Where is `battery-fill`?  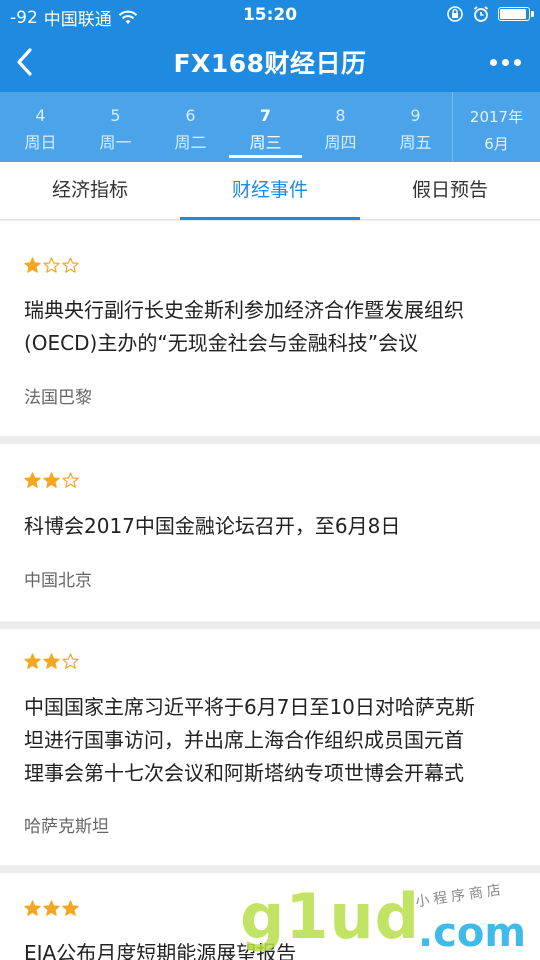 battery-fill is located at coordinates (513, 14).